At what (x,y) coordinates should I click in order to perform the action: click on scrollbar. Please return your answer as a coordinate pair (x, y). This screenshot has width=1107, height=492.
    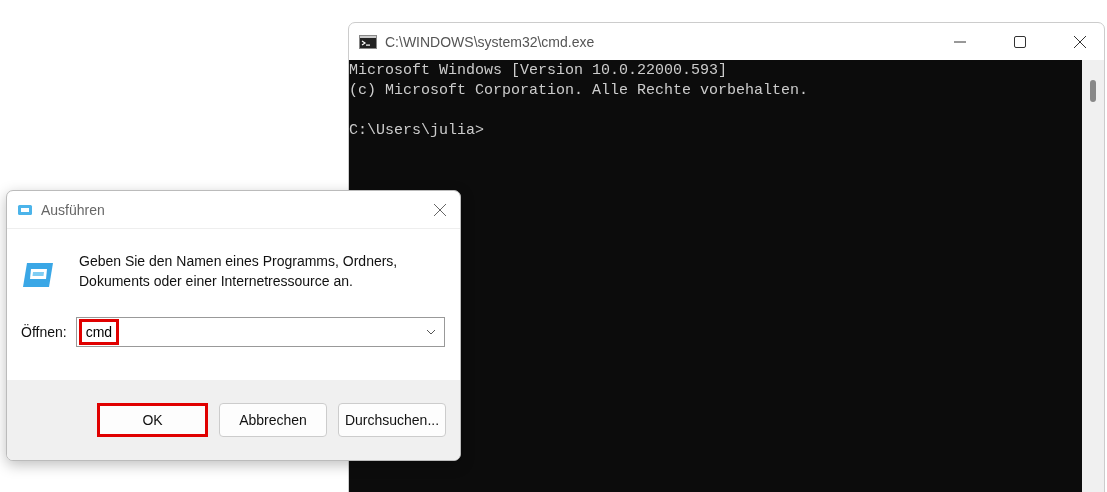
    Looking at the image, I should click on (1093, 276).